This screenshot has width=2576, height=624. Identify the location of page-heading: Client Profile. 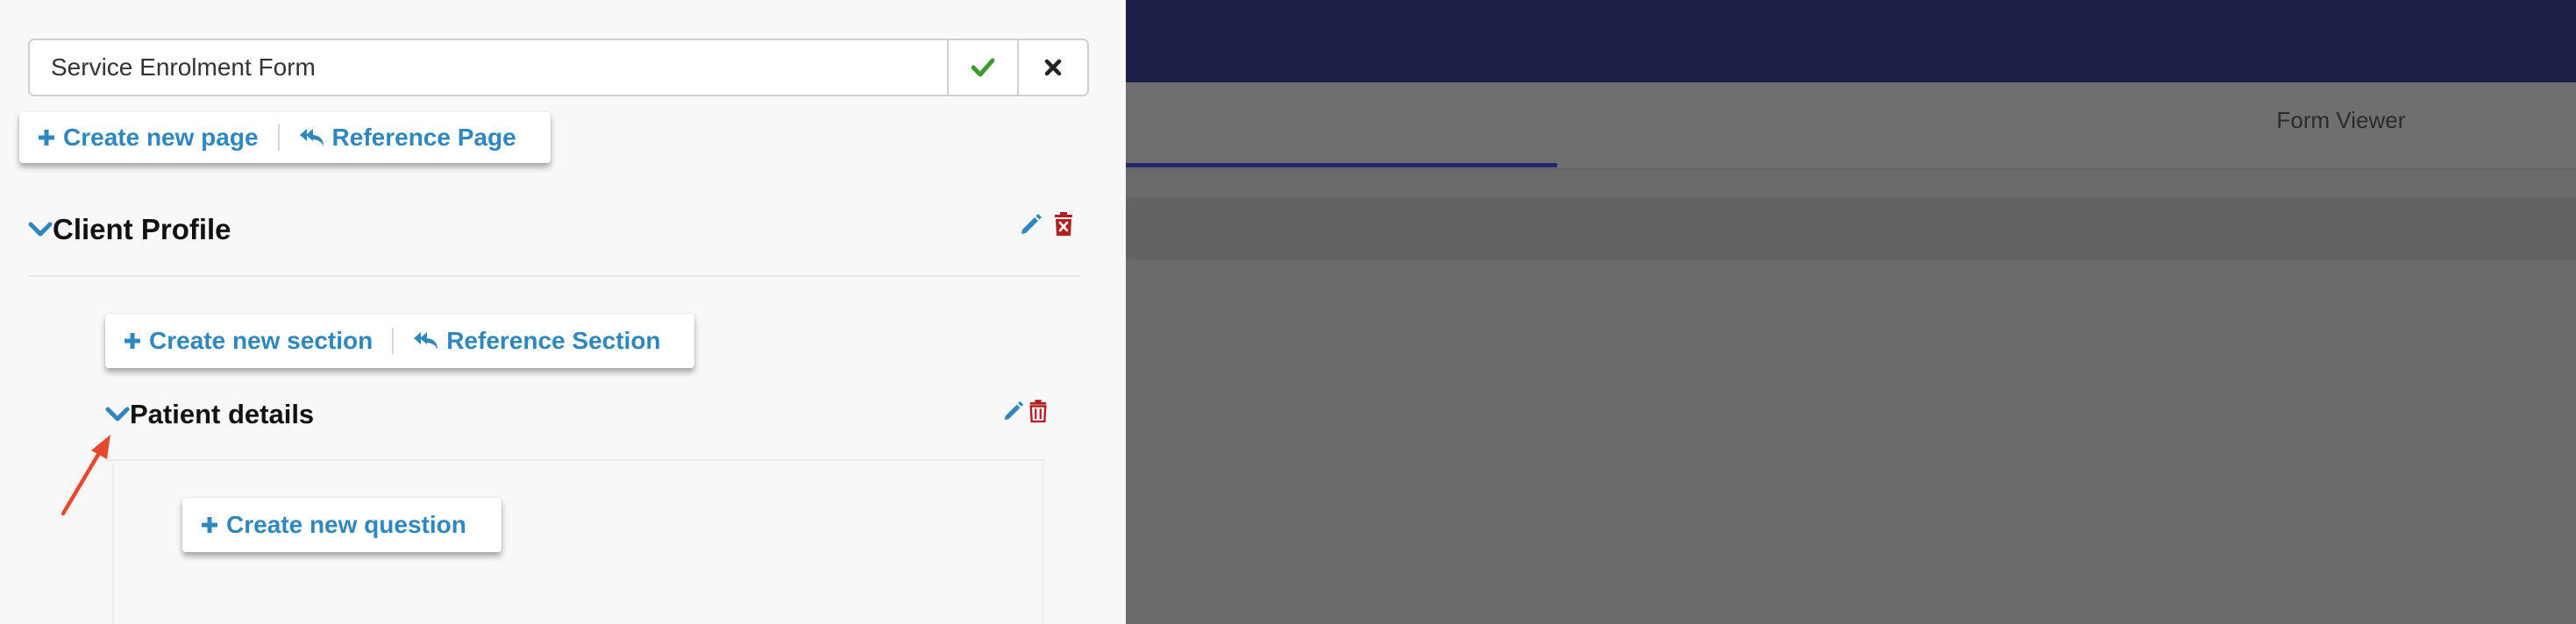
(129, 229).